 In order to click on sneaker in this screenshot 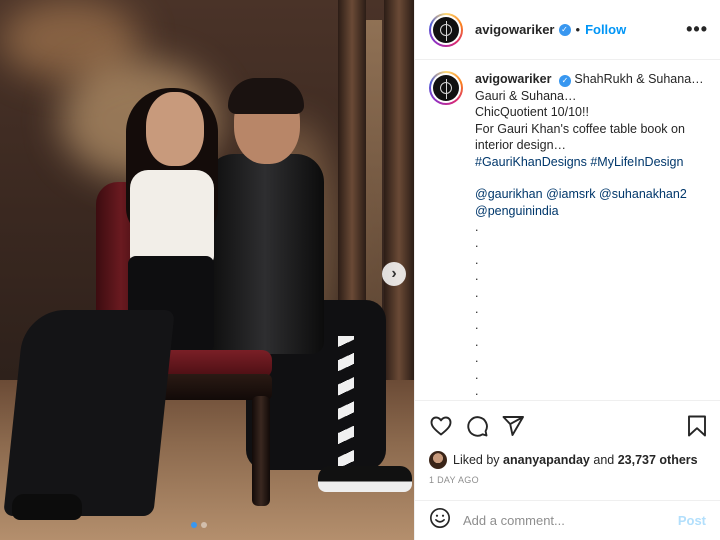, I will do `click(365, 479)`.